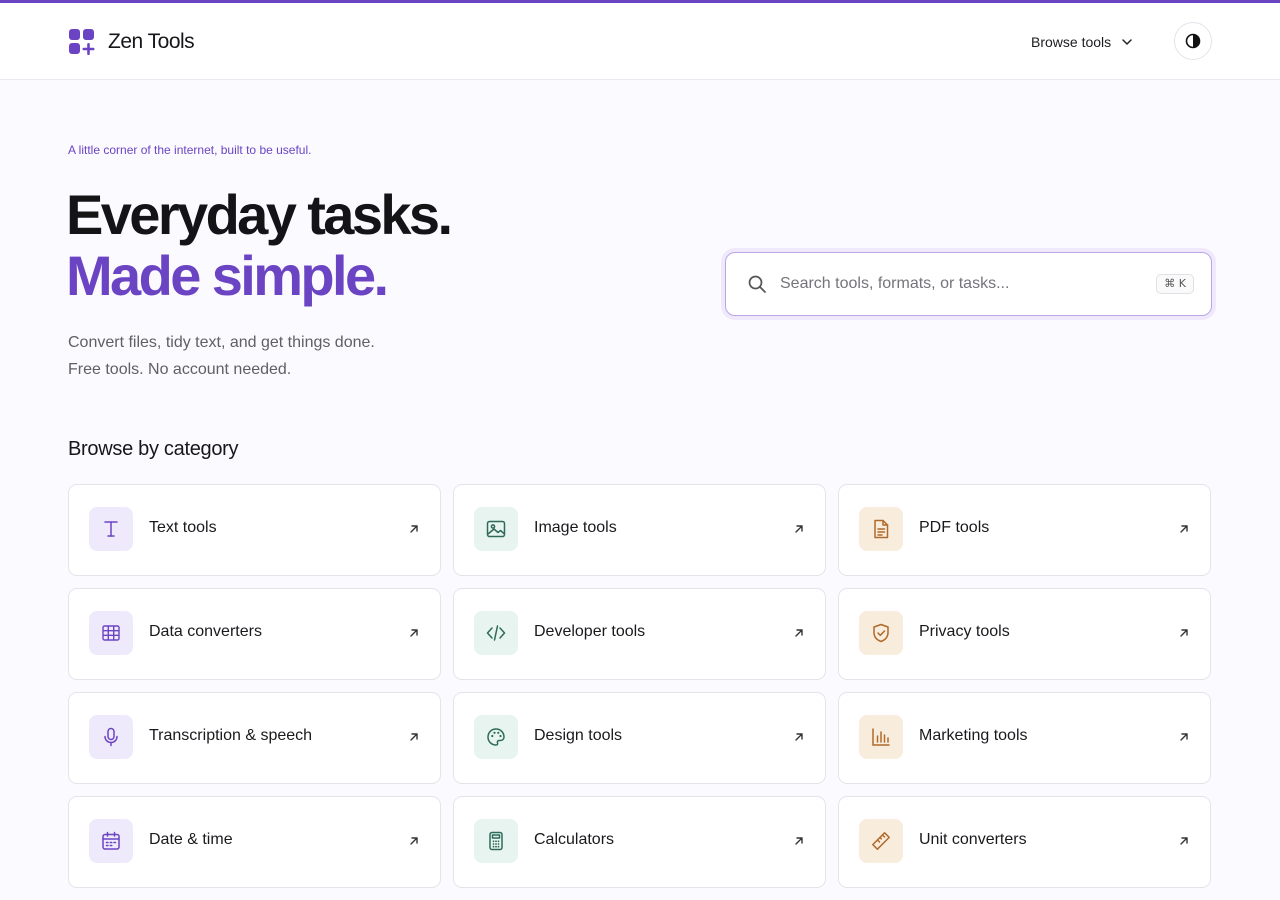  Describe the element at coordinates (1127, 42) in the screenshot. I see `chevron-down-icon` at that location.